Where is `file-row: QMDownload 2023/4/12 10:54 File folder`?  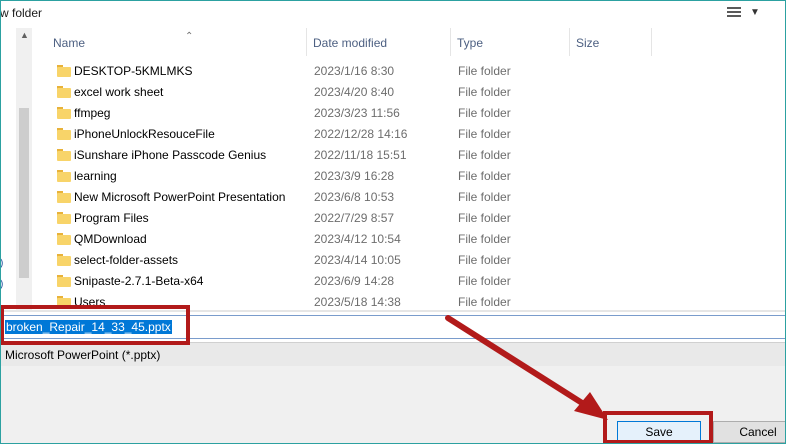
file-row: QMDownload 2023/4/12 10:54 File folder is located at coordinates (409, 239).